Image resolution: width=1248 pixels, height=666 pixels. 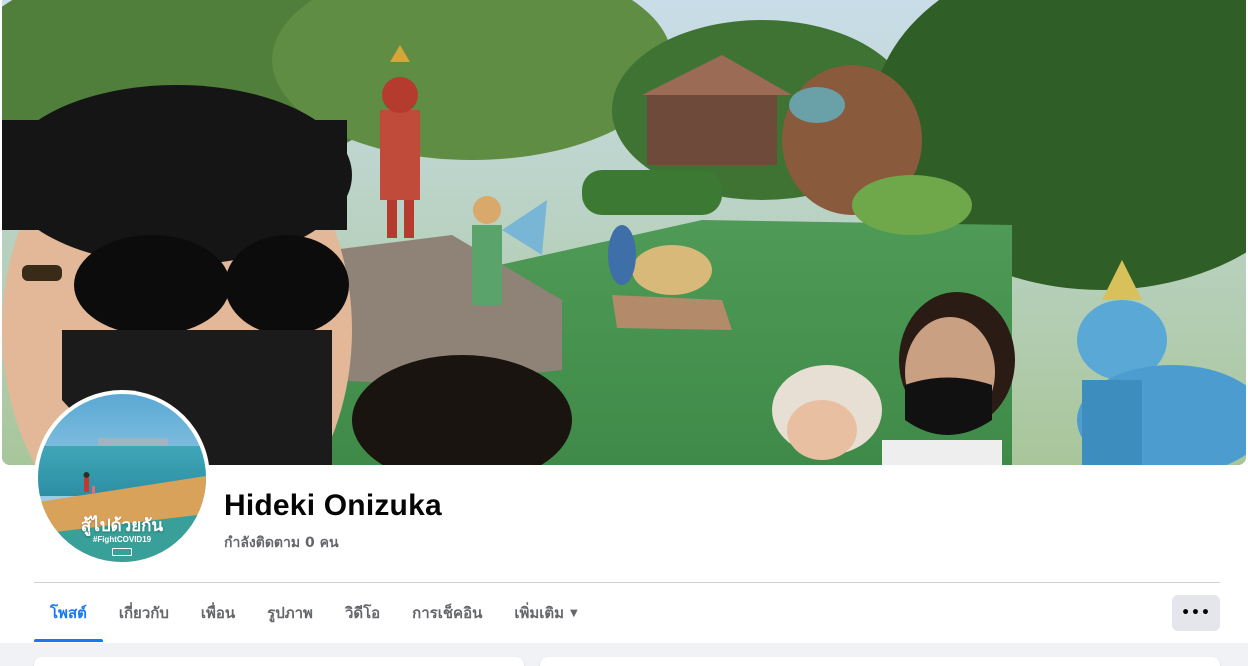 I want to click on tab-posts-label: โพสต์, so click(x=68, y=613).